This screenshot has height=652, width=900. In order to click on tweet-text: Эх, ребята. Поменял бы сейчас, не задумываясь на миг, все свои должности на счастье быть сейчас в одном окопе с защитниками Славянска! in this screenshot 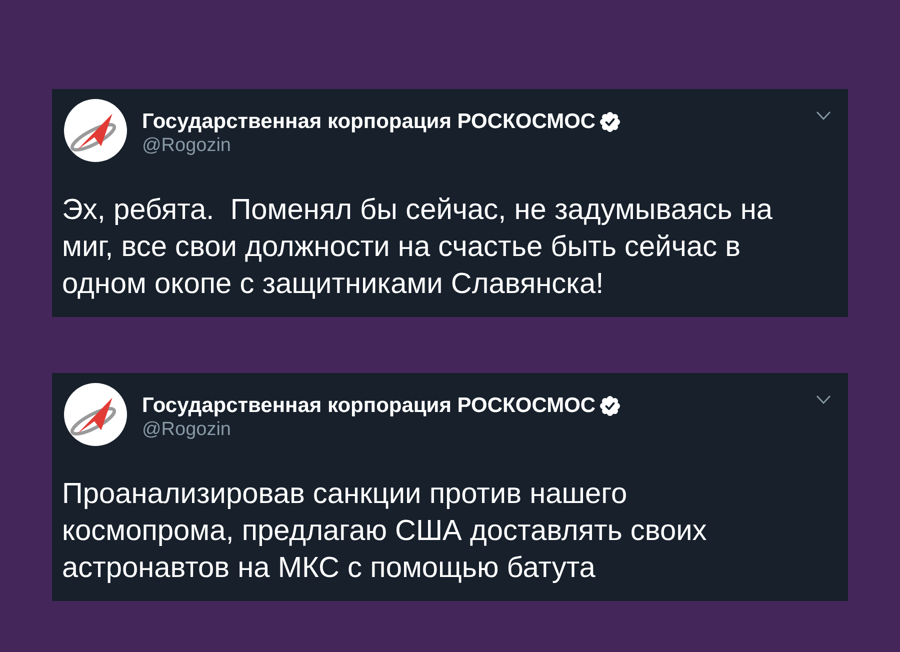, I will do `click(418, 247)`.